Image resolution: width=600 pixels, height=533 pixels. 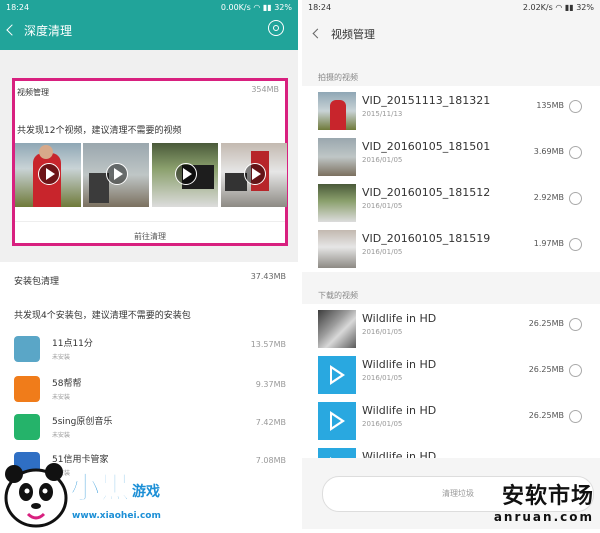 I want to click on anruan-watermark: 安软市场 anruan.com, so click(x=544, y=501).